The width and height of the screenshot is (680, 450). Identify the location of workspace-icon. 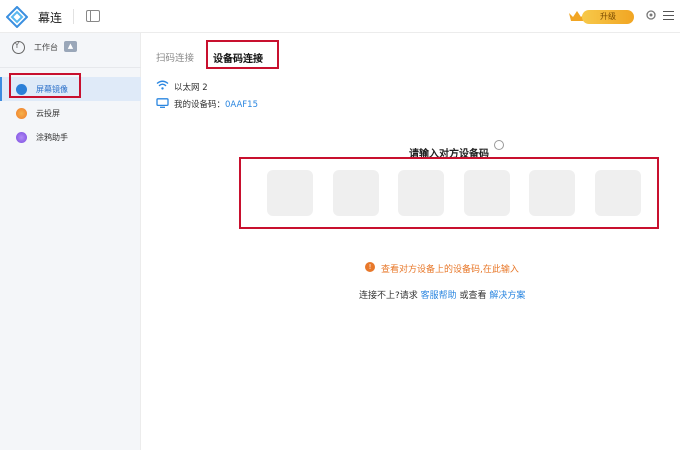
(18, 47).